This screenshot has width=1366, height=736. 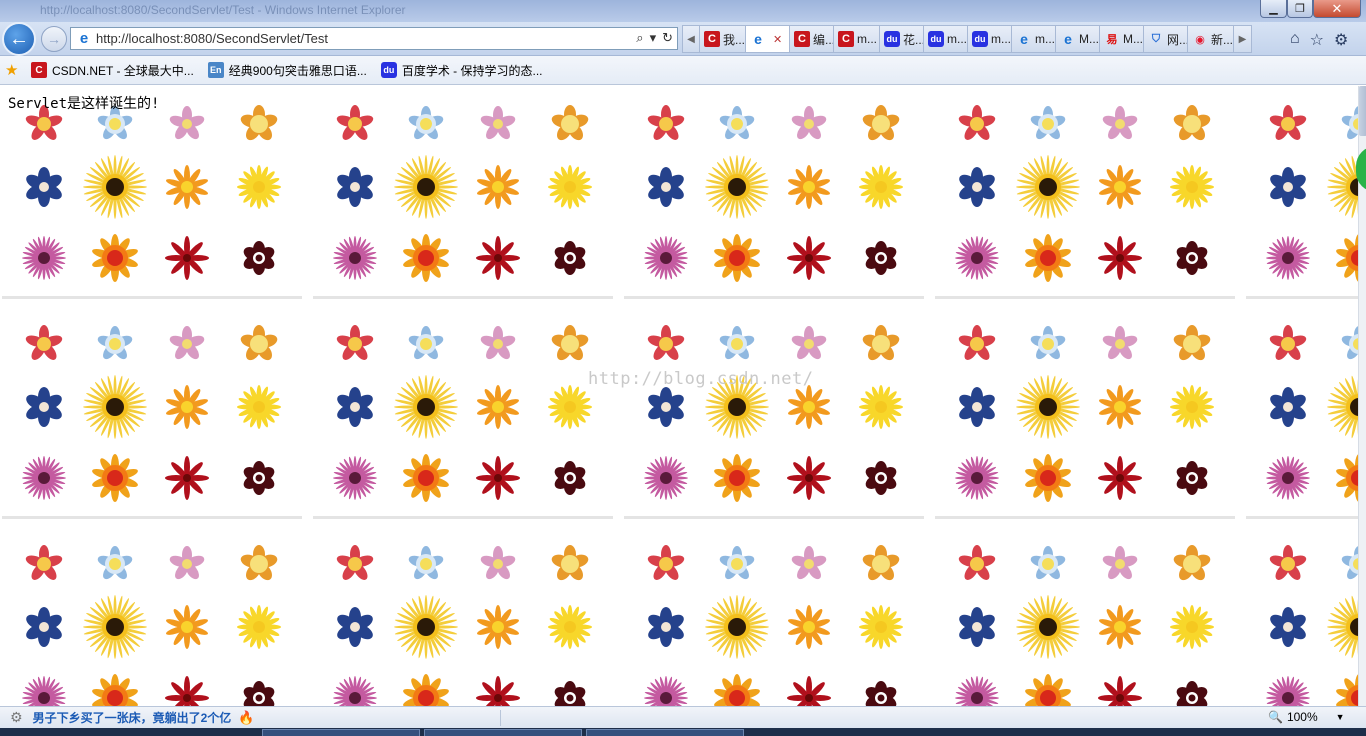 I want to click on forward-arrow-icon: →, so click(x=54, y=39).